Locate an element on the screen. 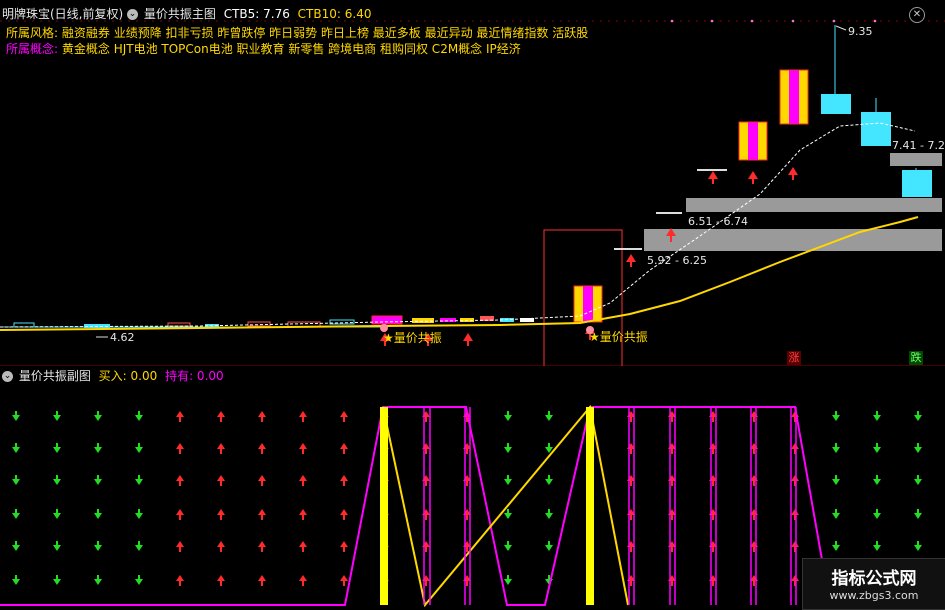 The image size is (945, 610). watermark-title: 指标公式网 is located at coordinates (874, 579).